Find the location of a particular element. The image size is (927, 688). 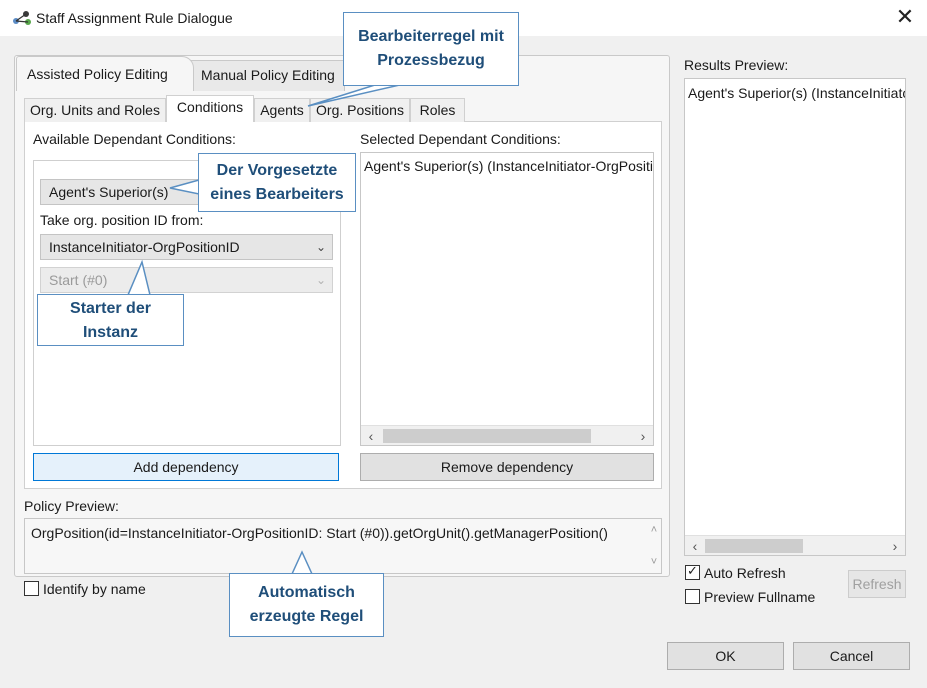

callout-line: Starter der is located at coordinates (110, 308).